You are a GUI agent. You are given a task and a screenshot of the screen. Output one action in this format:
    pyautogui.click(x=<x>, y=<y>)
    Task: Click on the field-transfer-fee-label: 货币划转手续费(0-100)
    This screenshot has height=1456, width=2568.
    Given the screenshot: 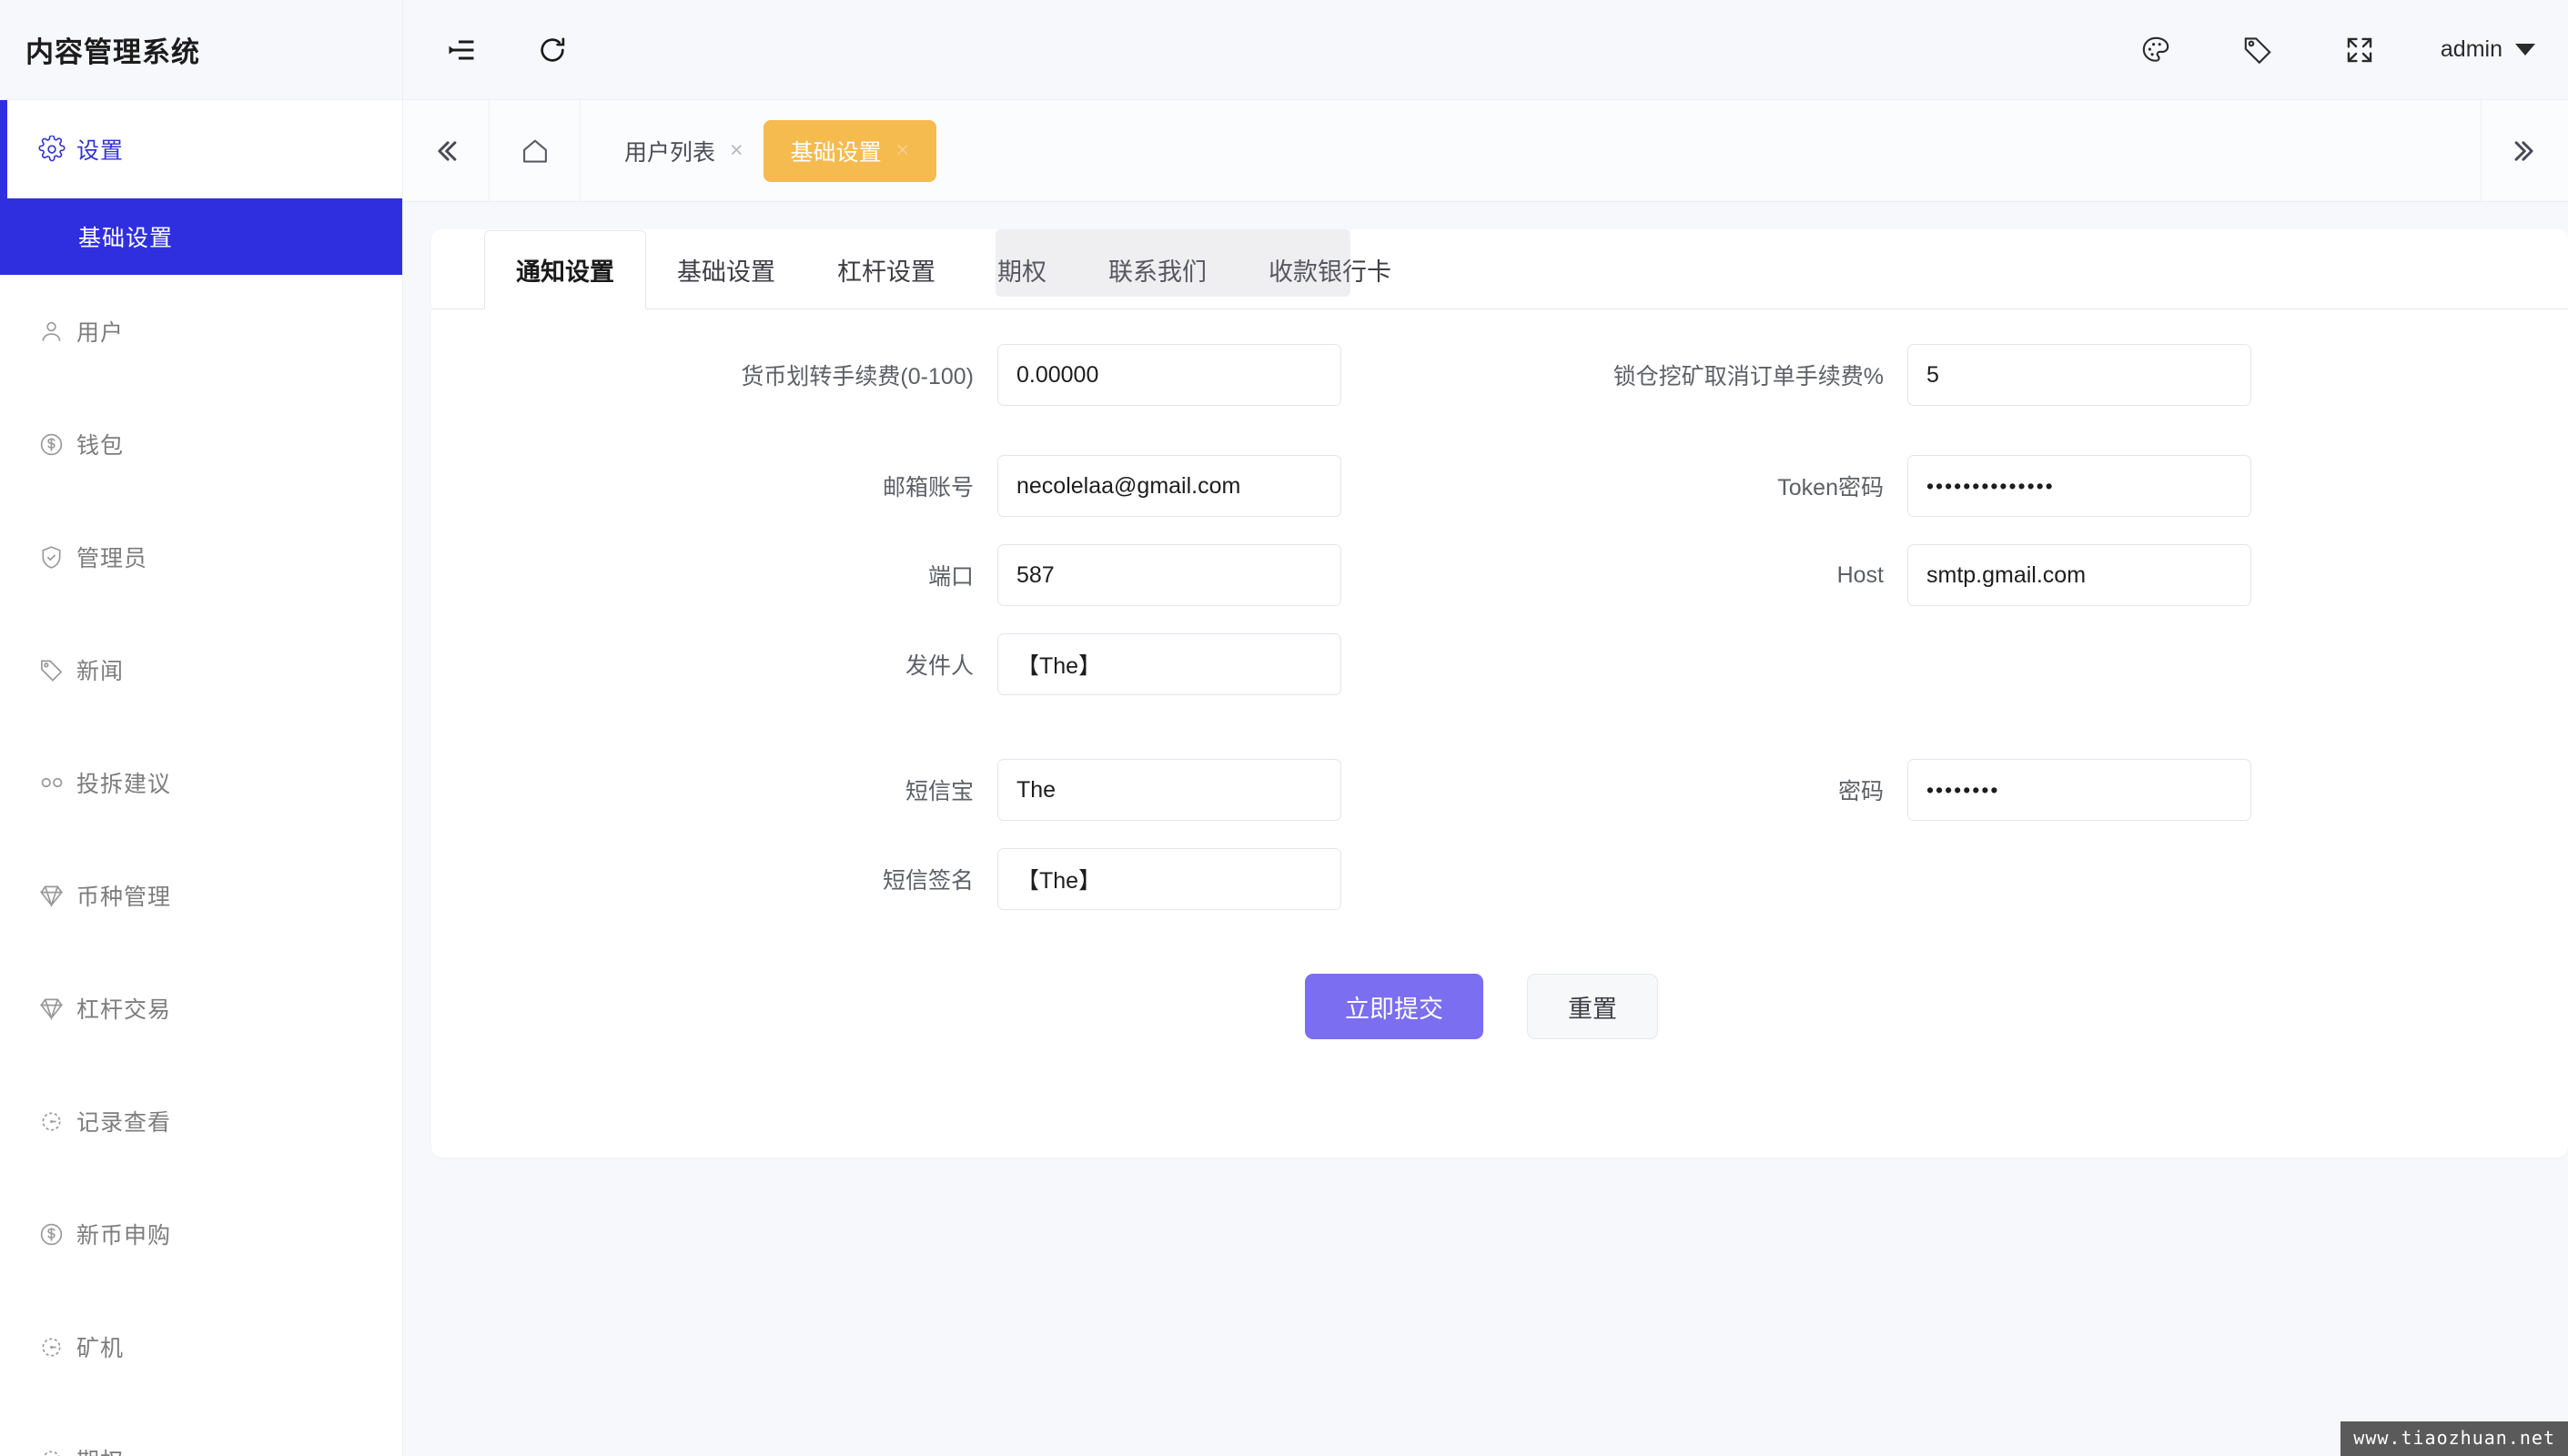 What is the action you would take?
    pyautogui.click(x=857, y=377)
    